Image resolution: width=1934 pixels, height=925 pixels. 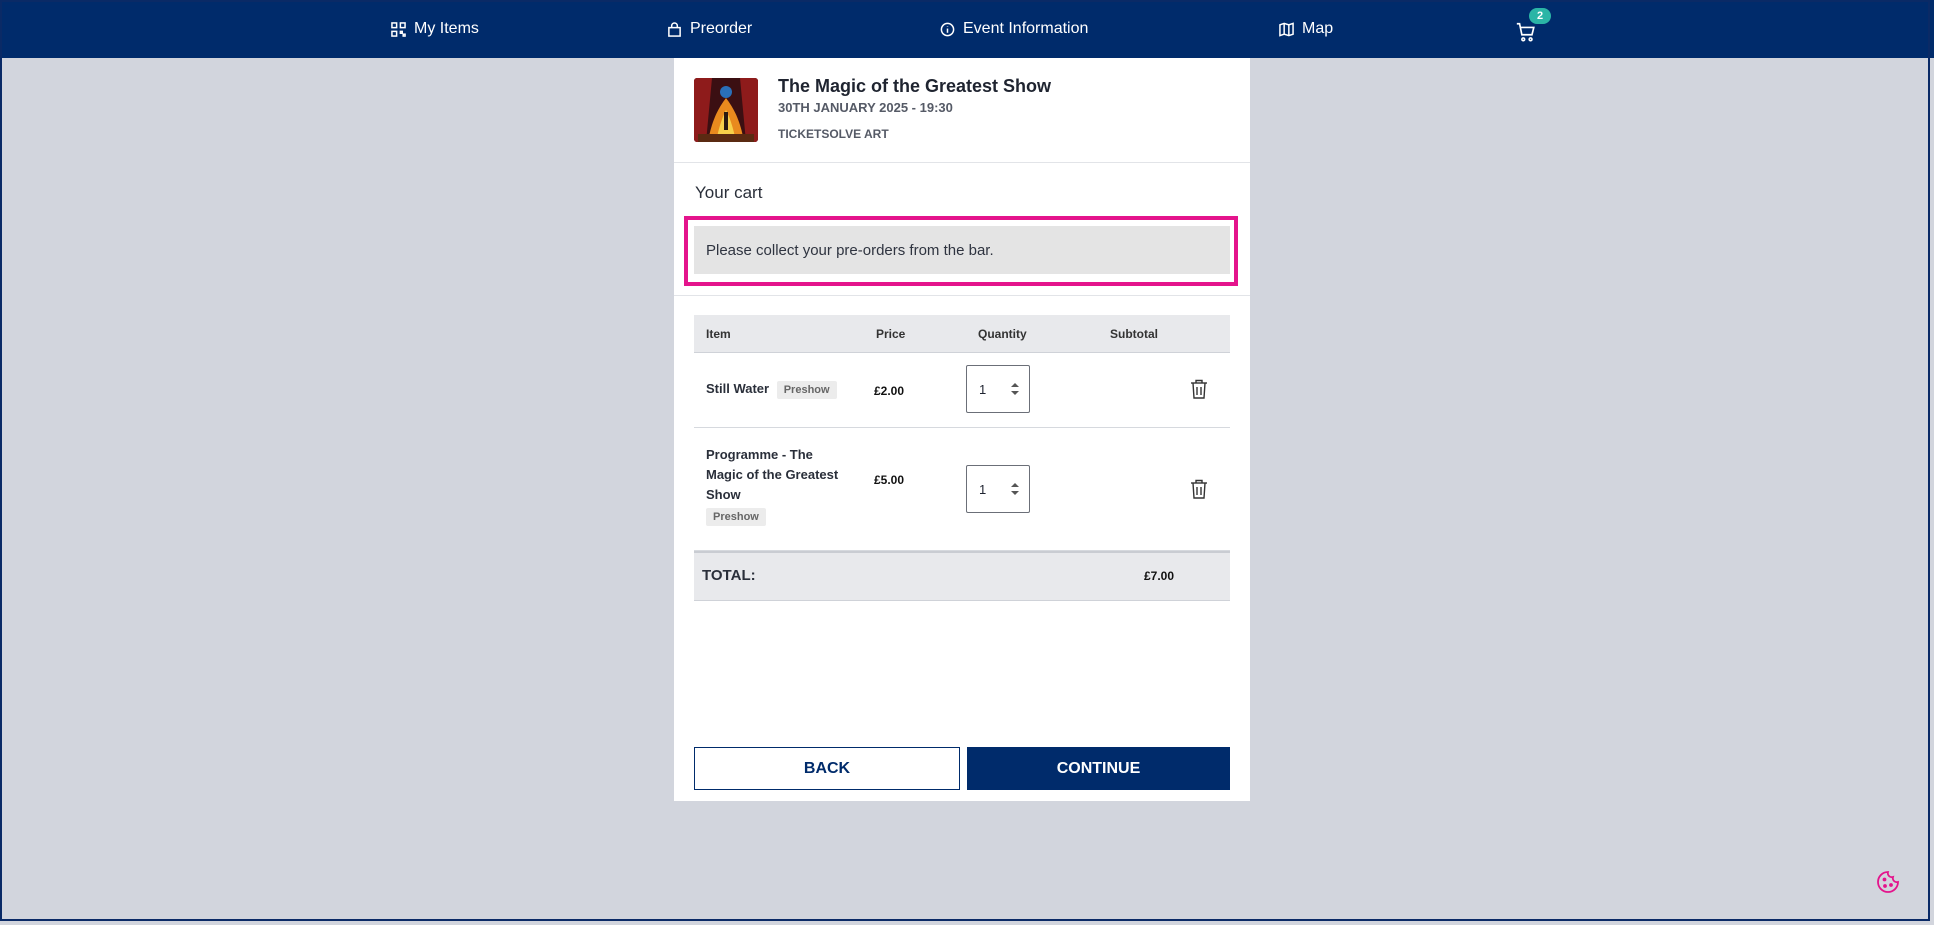 I want to click on column-header-price: Price, so click(x=891, y=334).